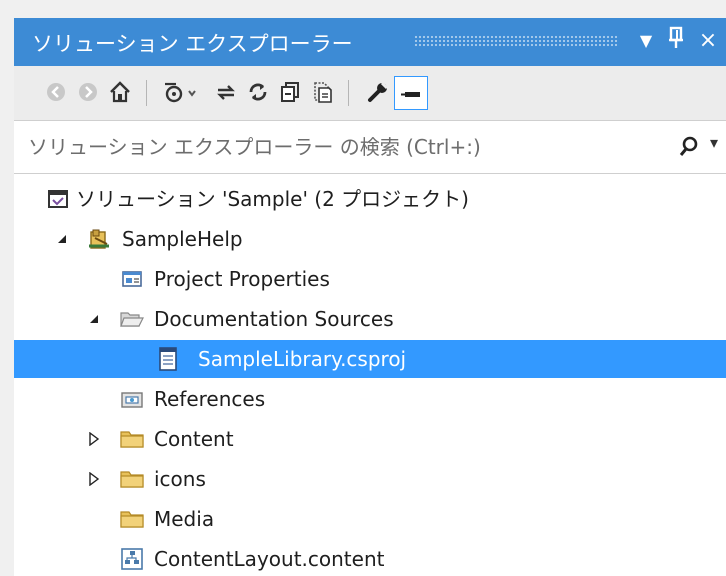 The image size is (726, 576). What do you see at coordinates (132, 399) in the screenshot?
I see `references-icon` at bounding box center [132, 399].